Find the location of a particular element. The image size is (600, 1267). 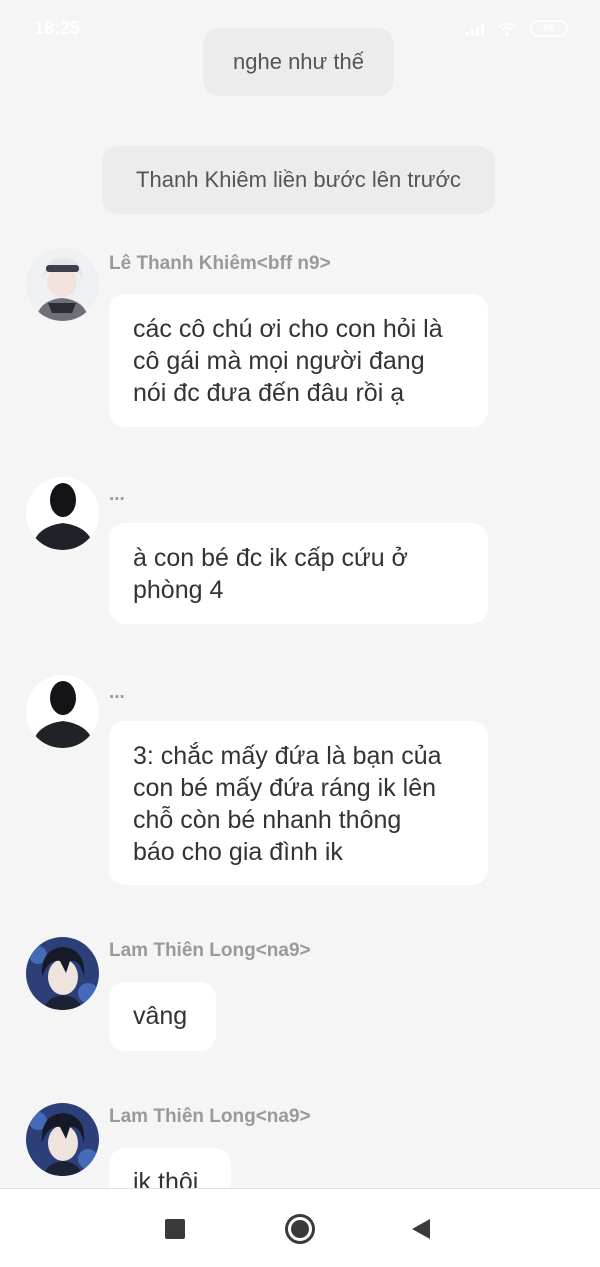

home-circle-icon is located at coordinates (300, 1229).